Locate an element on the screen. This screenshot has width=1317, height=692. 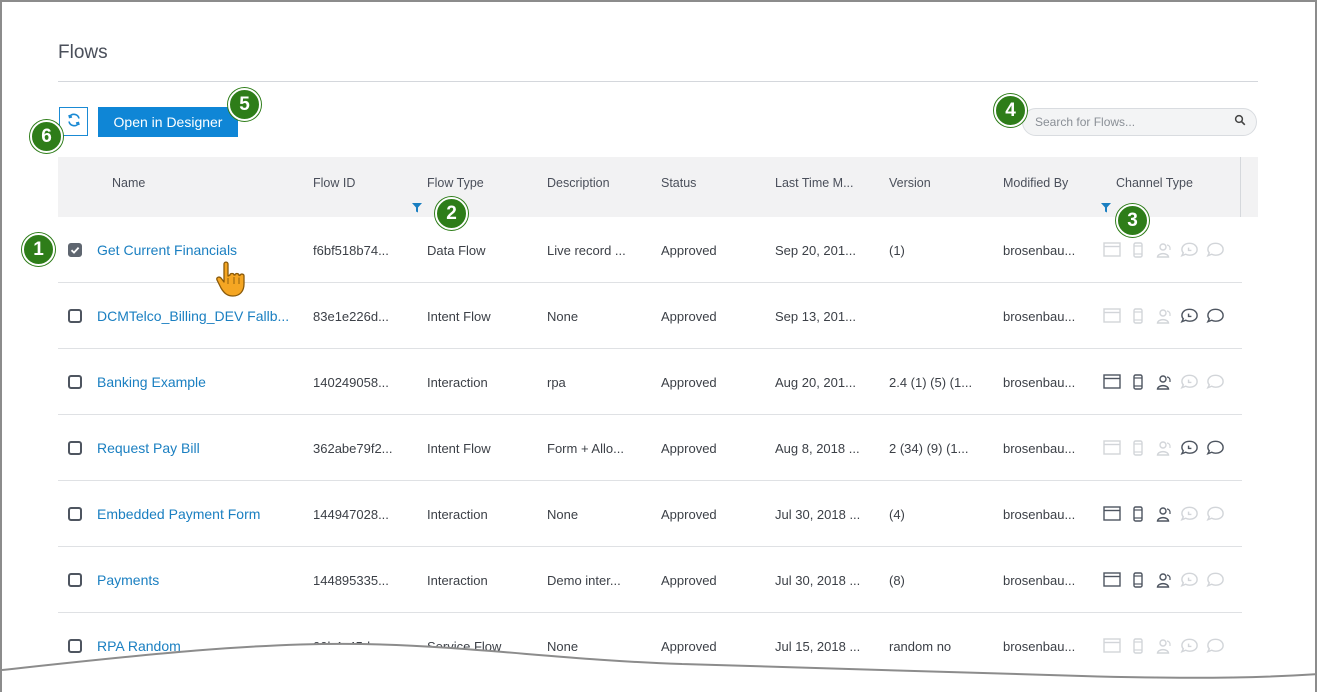
channel-type-filter-icon is located at coordinates (1106, 206).